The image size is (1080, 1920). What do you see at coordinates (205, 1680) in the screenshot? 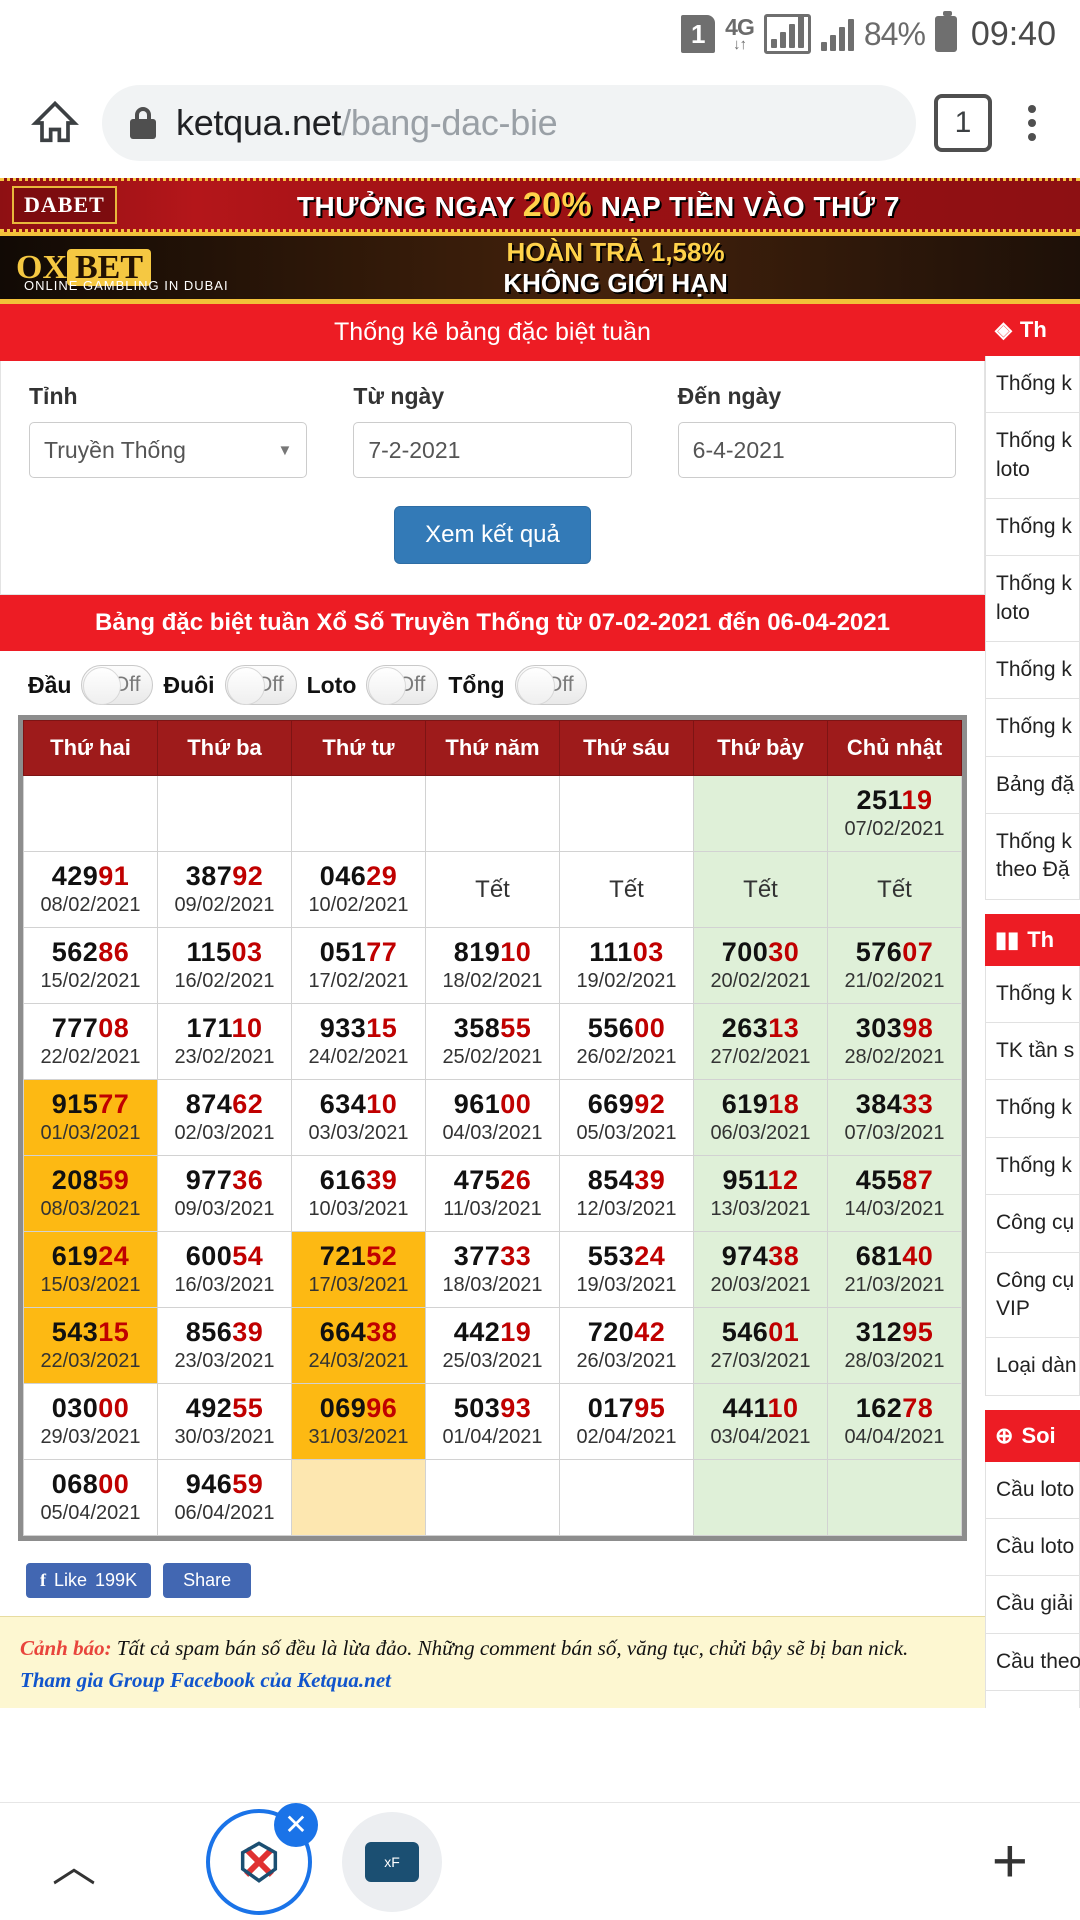
I see `warning-link: Tham gia Group Facebook của Ketqua.net` at bounding box center [205, 1680].